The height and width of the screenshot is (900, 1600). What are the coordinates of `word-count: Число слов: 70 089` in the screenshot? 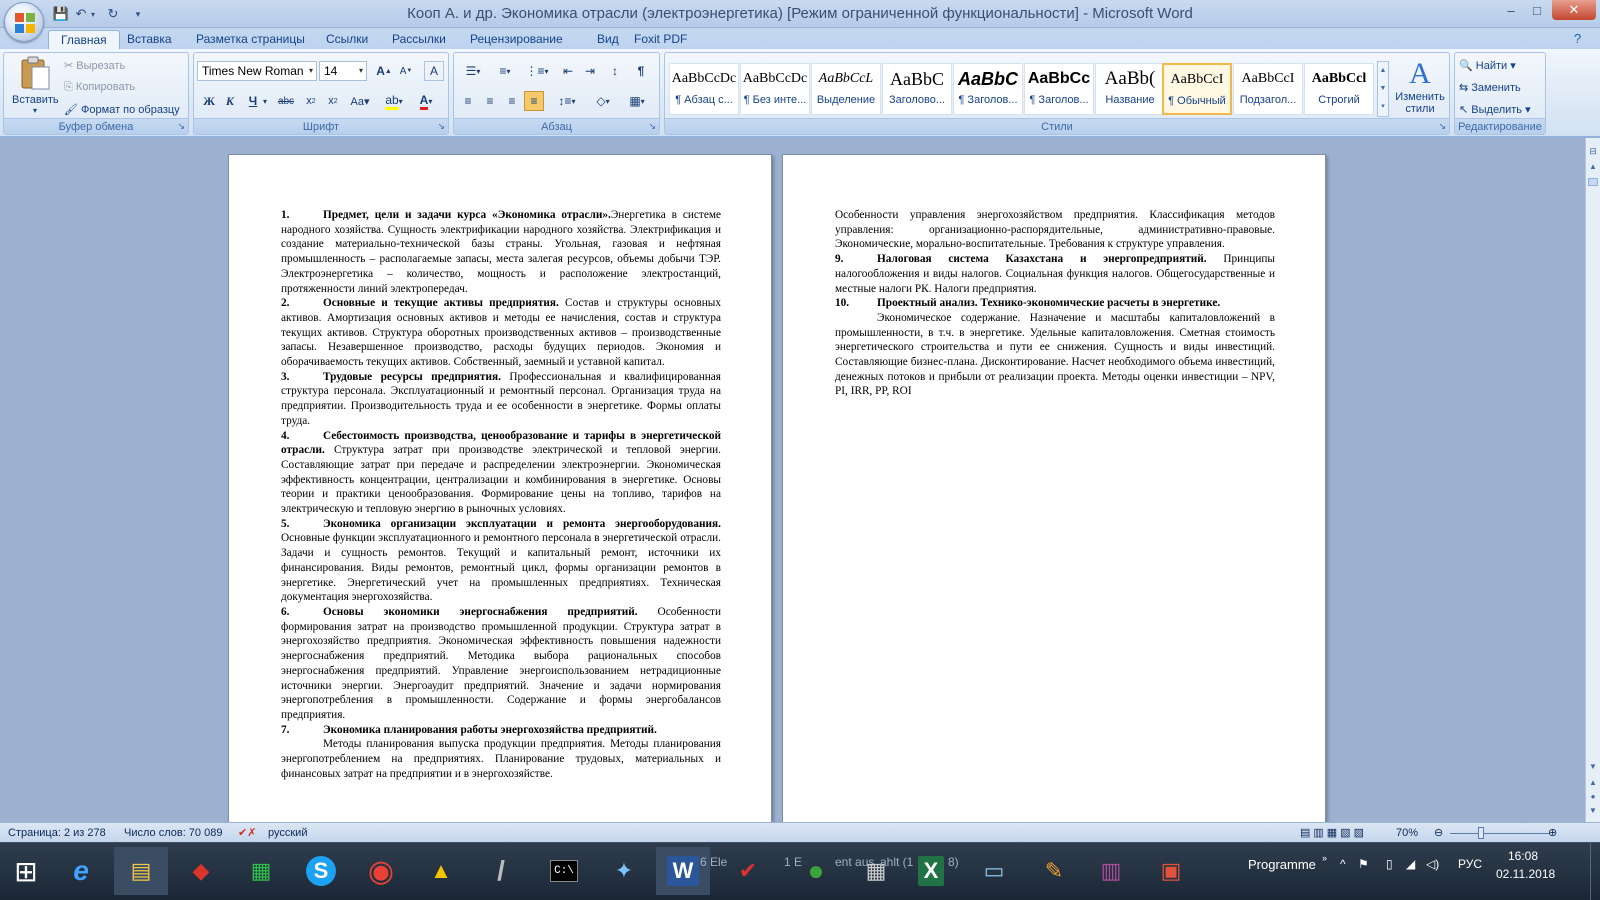 It's located at (173, 833).